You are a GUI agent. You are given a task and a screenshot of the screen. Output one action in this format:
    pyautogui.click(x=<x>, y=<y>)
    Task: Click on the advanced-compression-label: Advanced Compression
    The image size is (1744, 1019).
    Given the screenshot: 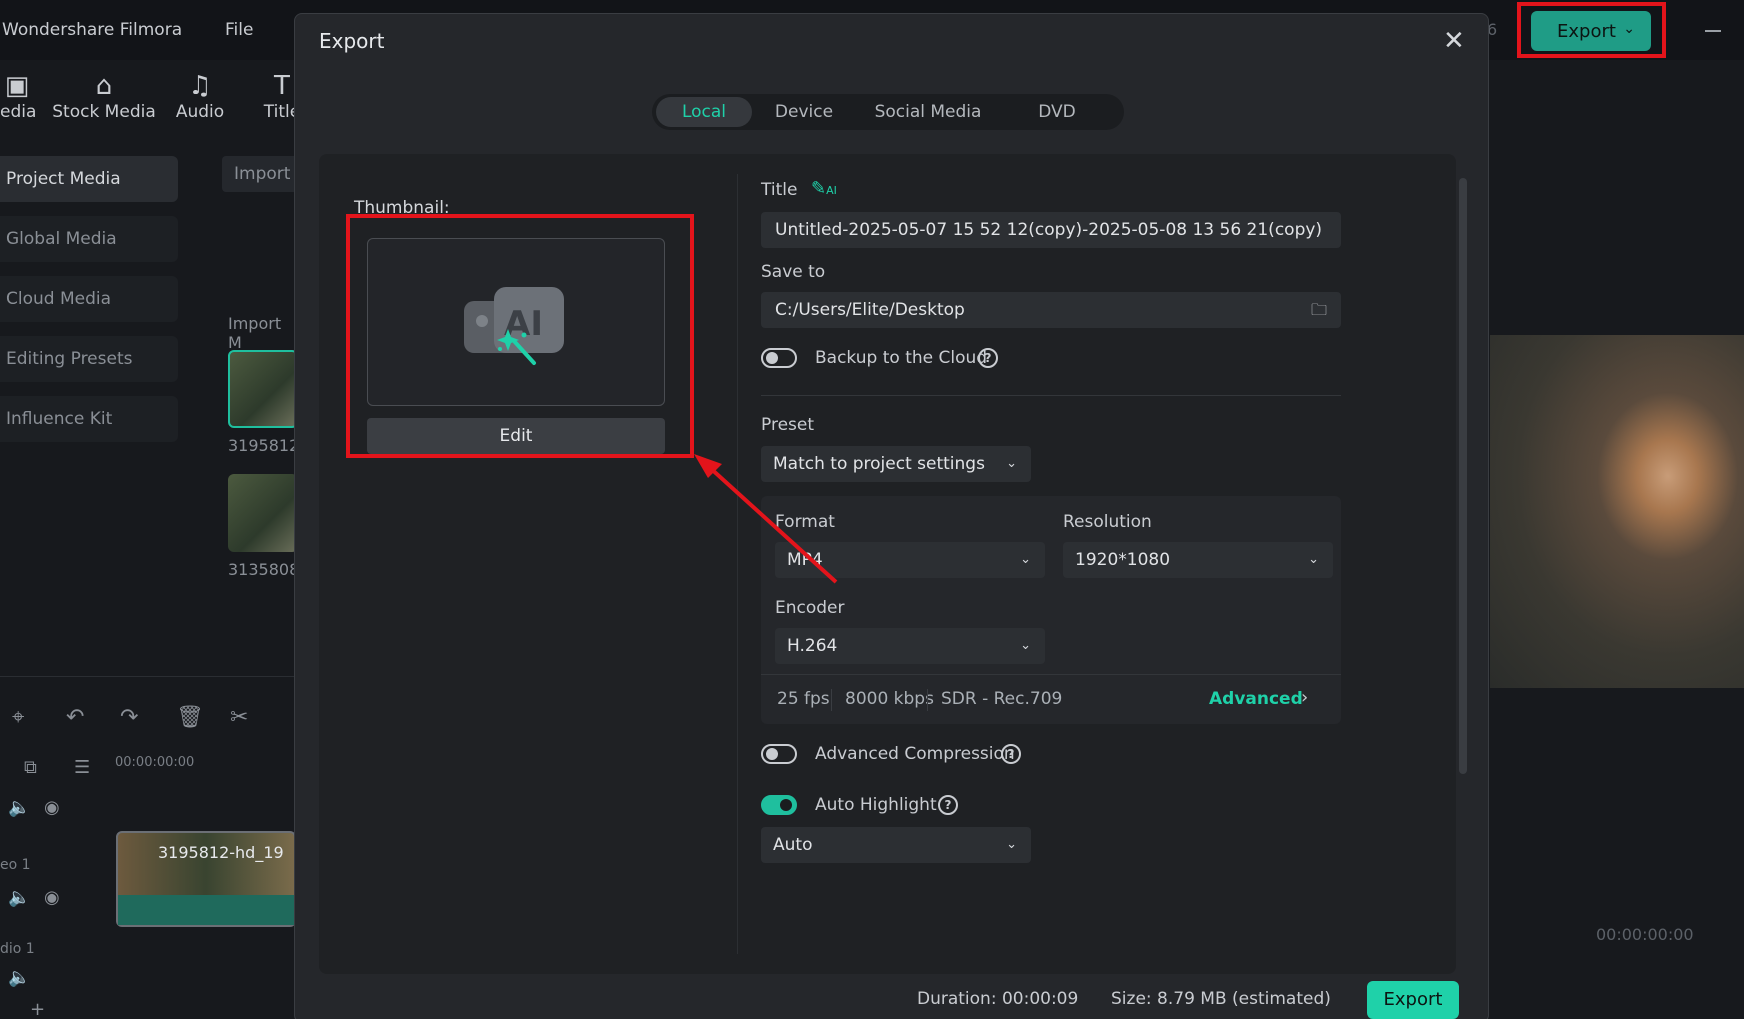 What is the action you would take?
    pyautogui.click(x=915, y=754)
    